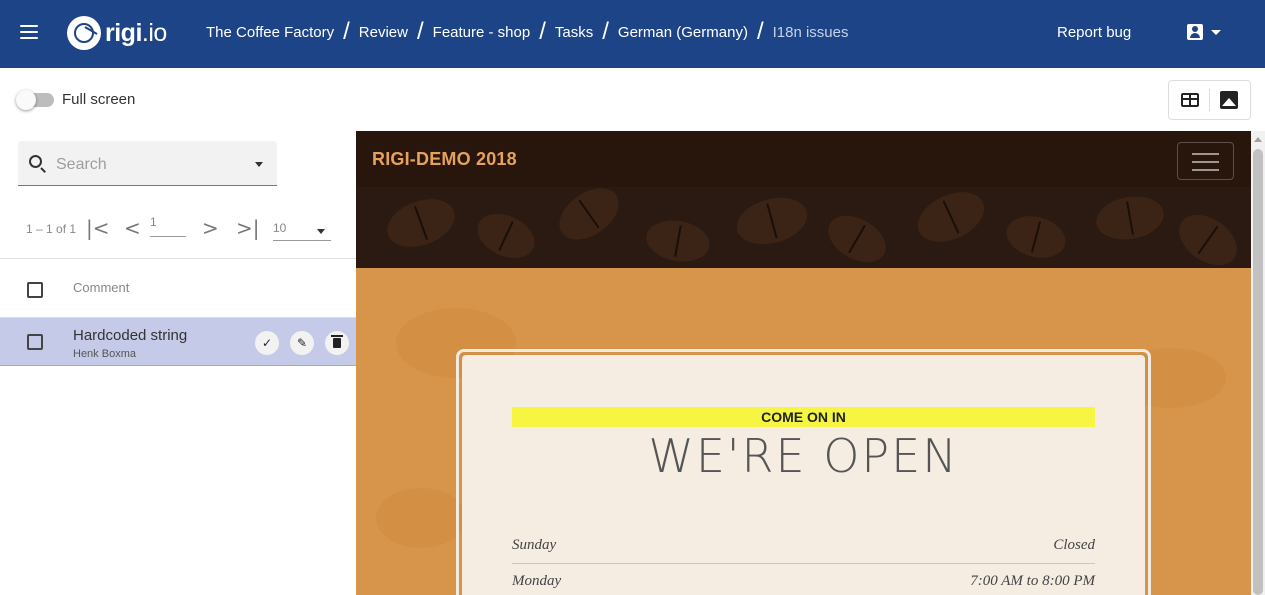  What do you see at coordinates (1204, 32) in the screenshot?
I see `account-menu` at bounding box center [1204, 32].